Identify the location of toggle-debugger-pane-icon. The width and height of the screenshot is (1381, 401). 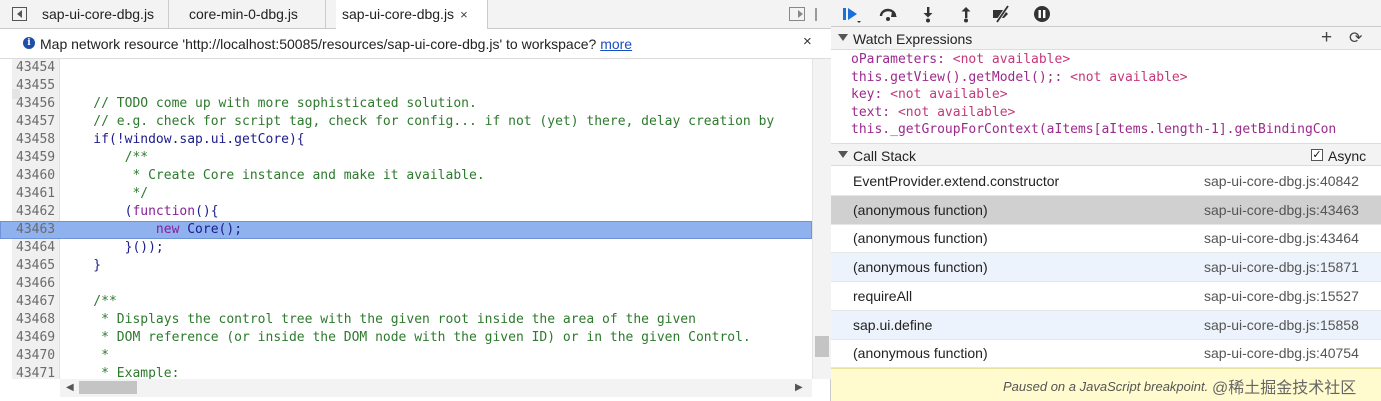
(797, 14).